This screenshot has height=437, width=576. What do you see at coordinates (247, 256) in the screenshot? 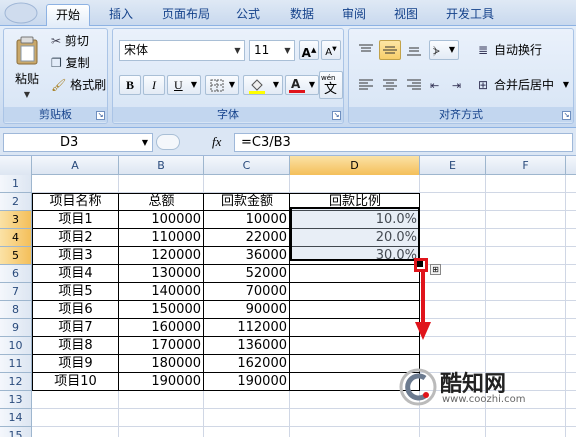
I see `table-cell: 36000` at bounding box center [247, 256].